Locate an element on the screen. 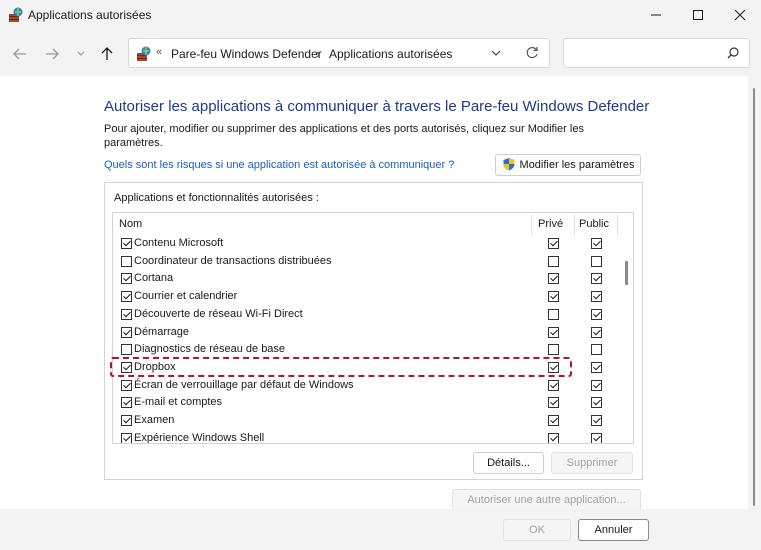 The width and height of the screenshot is (761, 550). list-header: Nom Privé Public is located at coordinates (373, 224).